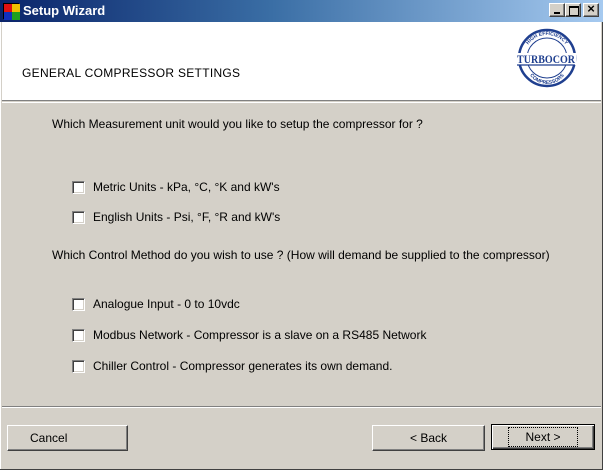  Describe the element at coordinates (49, 438) in the screenshot. I see `cancel-button-label: Cancel` at that location.